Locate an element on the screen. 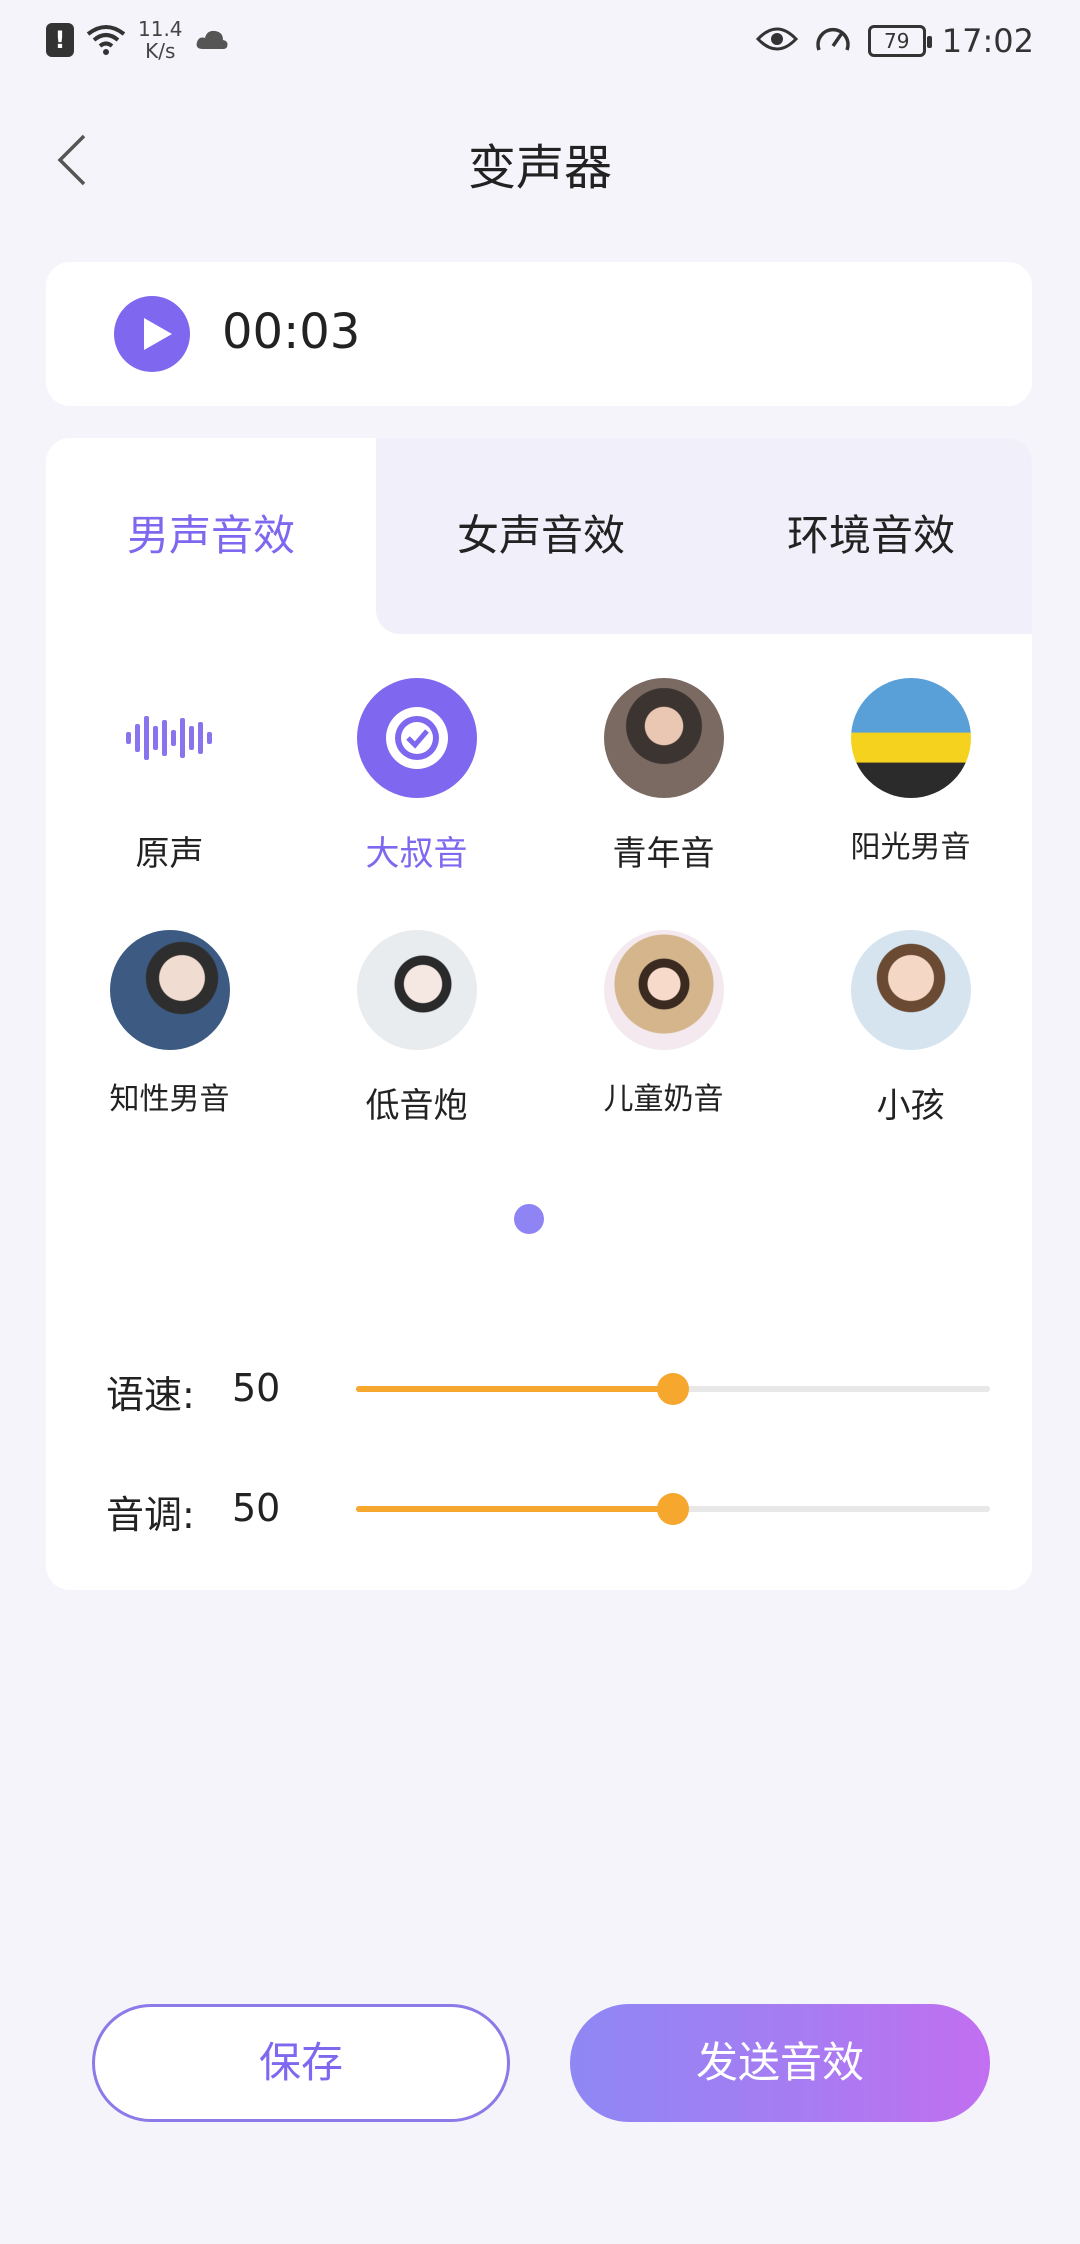 The width and height of the screenshot is (1080, 2244). effect-item-kid: 小孩 is located at coordinates (909, 1028).